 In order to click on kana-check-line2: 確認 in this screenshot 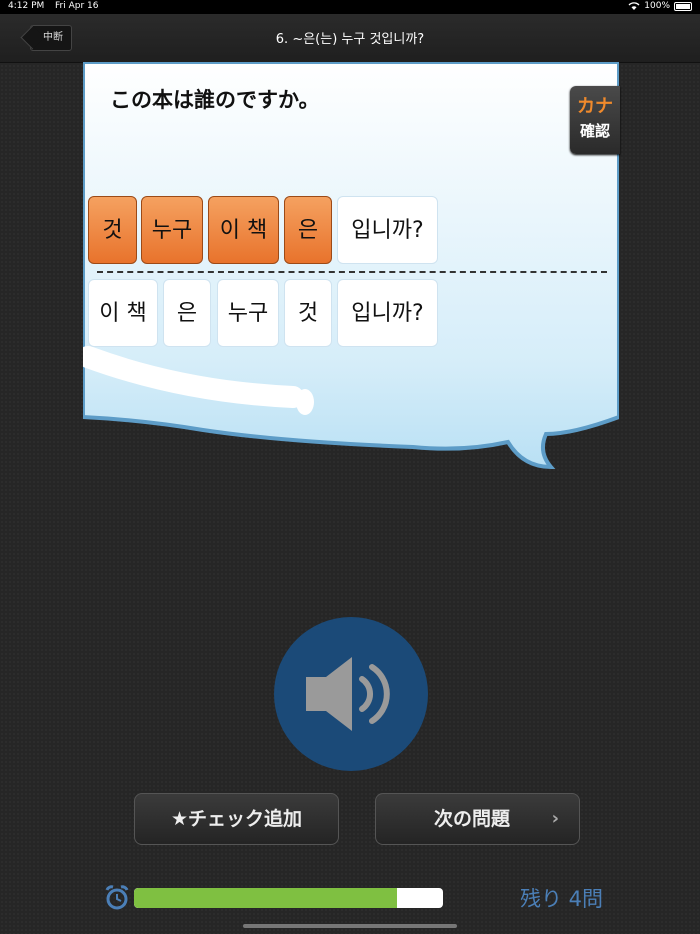, I will do `click(594, 131)`.